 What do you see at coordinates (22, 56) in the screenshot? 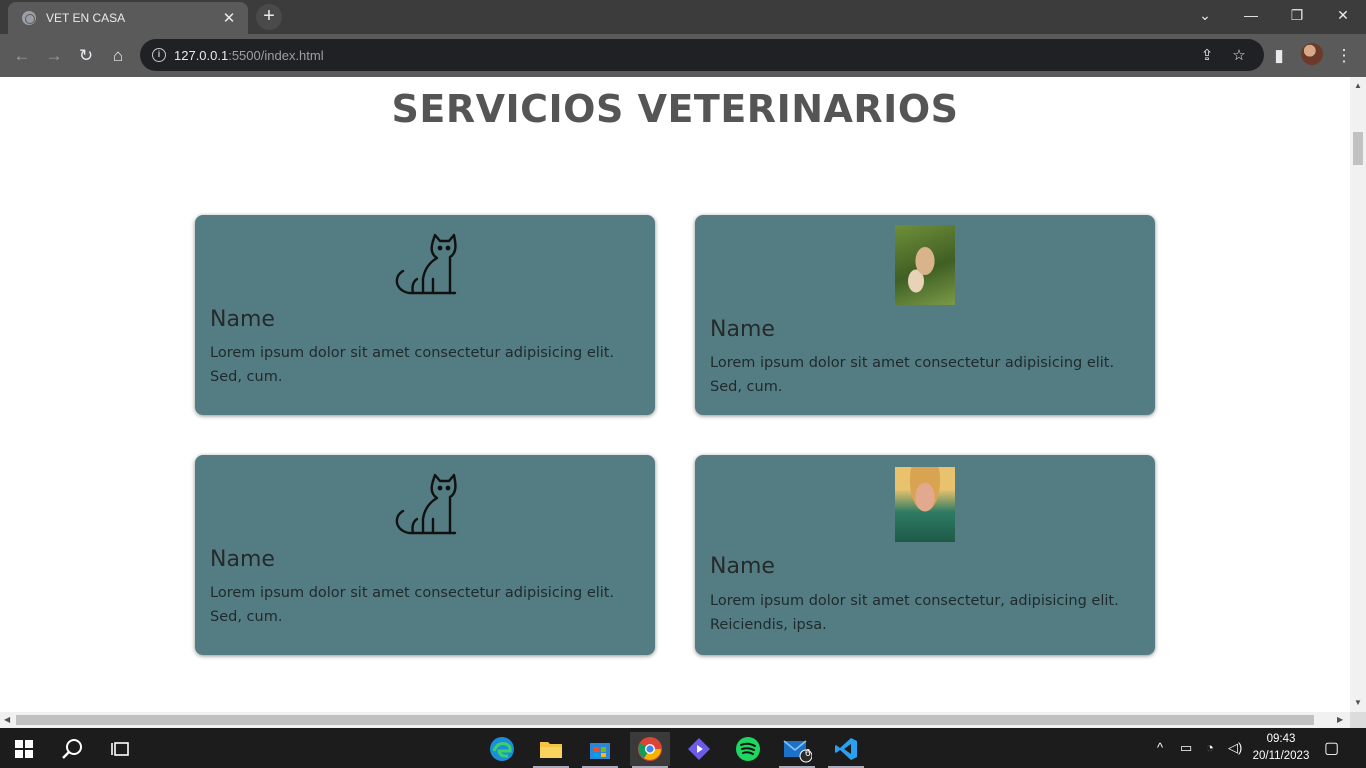
I see `back-button: ←` at bounding box center [22, 56].